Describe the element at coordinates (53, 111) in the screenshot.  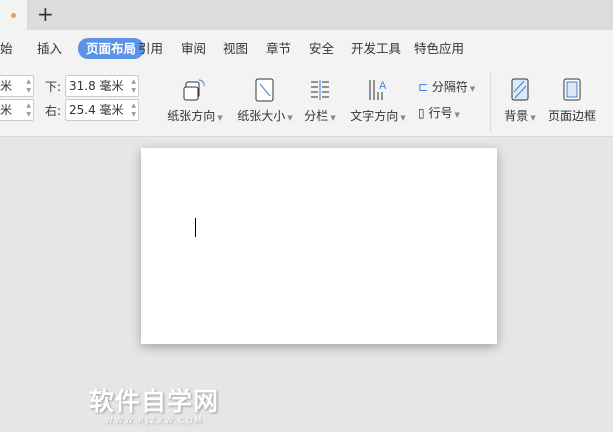
I see `right-label: 右:` at that location.